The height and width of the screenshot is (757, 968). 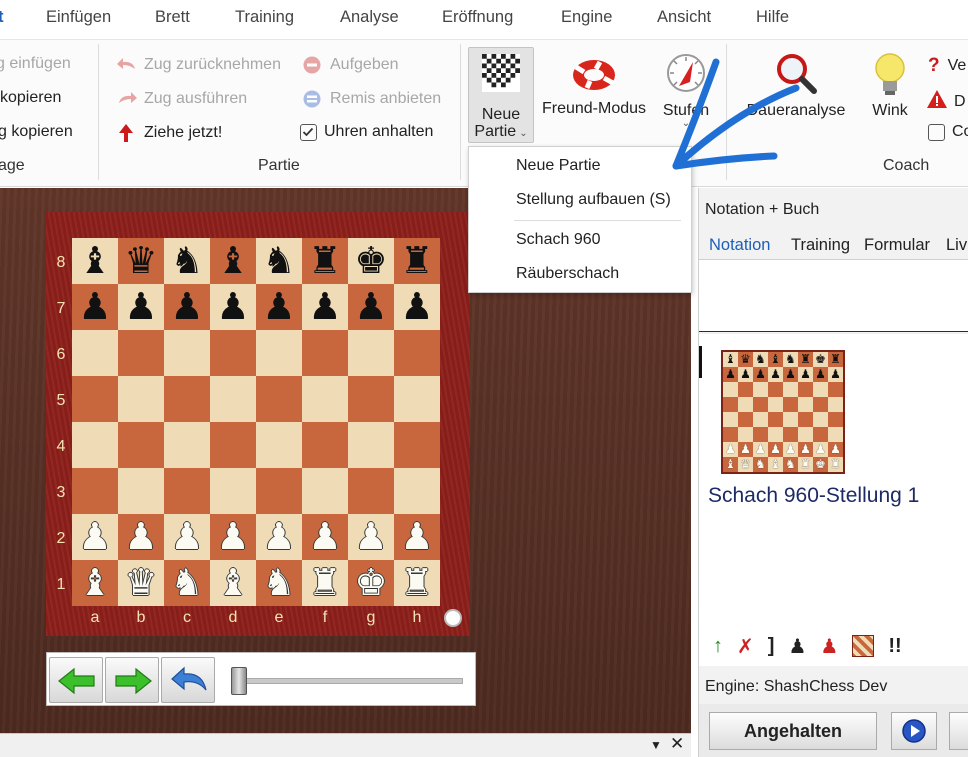 I want to click on up-arrow-icon: ↑, so click(x=718, y=646).